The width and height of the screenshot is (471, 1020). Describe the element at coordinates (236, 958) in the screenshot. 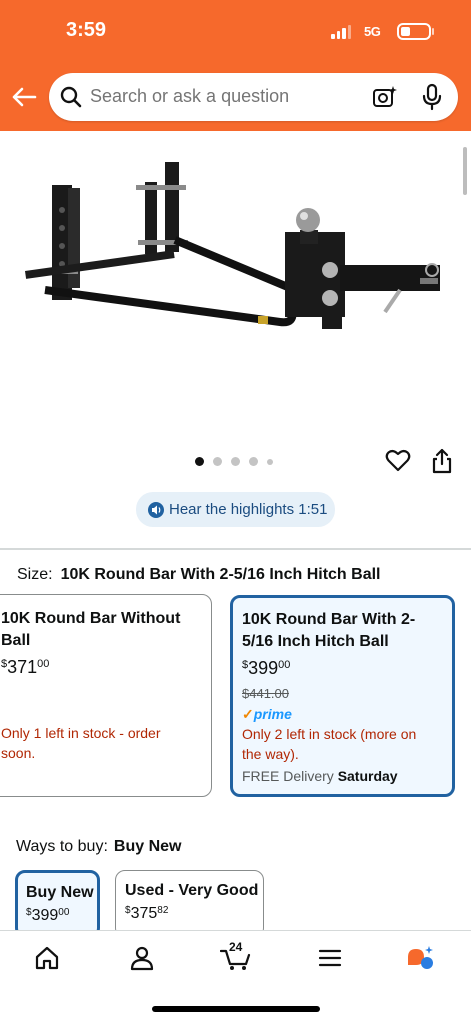

I see `cart-icon` at that location.